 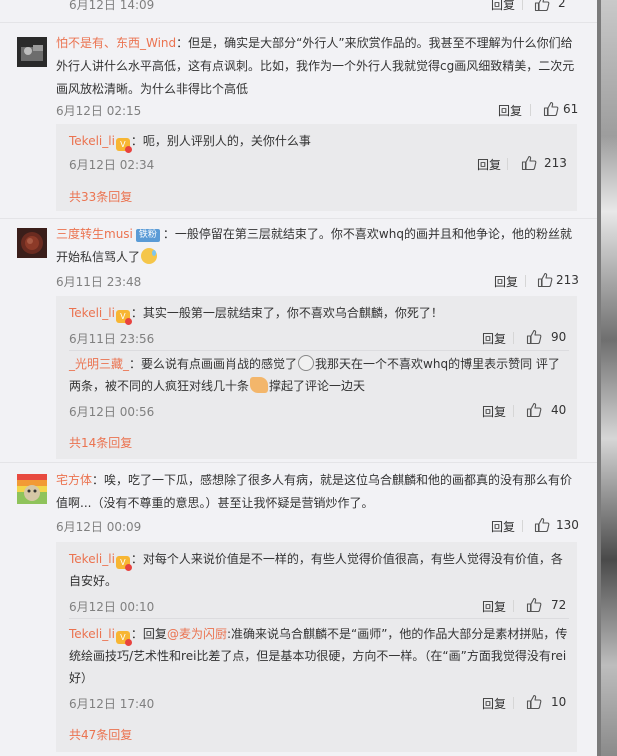 What do you see at coordinates (99, 282) in the screenshot?
I see `comment-time: 6月11日 23:48` at bounding box center [99, 282].